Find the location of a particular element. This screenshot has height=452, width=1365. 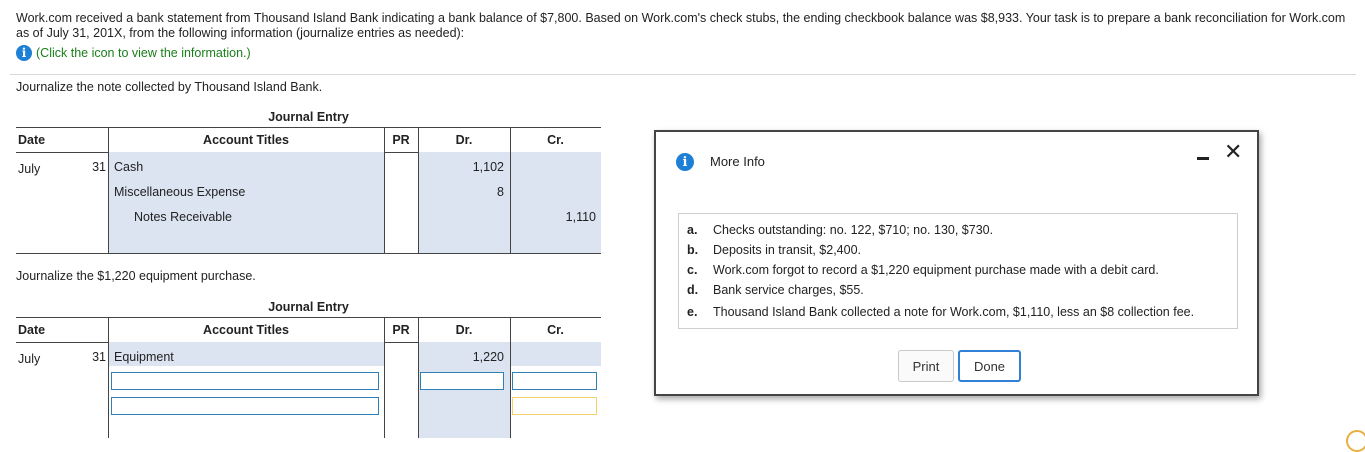

debit-input is located at coordinates (462, 381).